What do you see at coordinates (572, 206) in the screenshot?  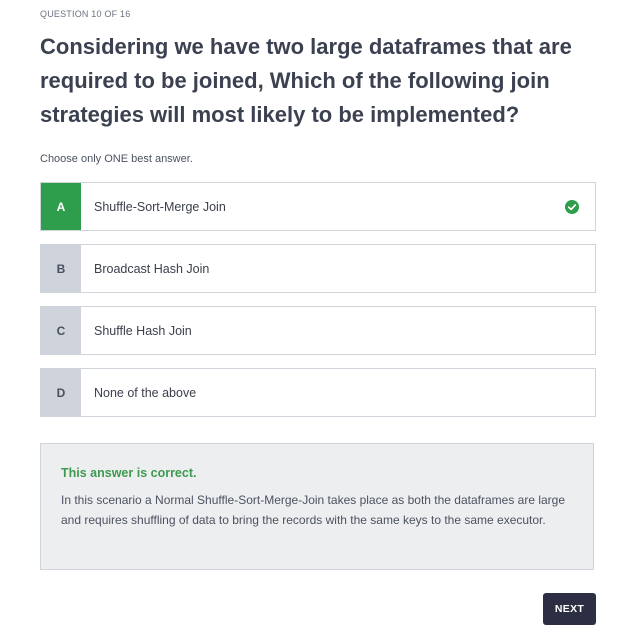 I see `check-circle-icon` at bounding box center [572, 206].